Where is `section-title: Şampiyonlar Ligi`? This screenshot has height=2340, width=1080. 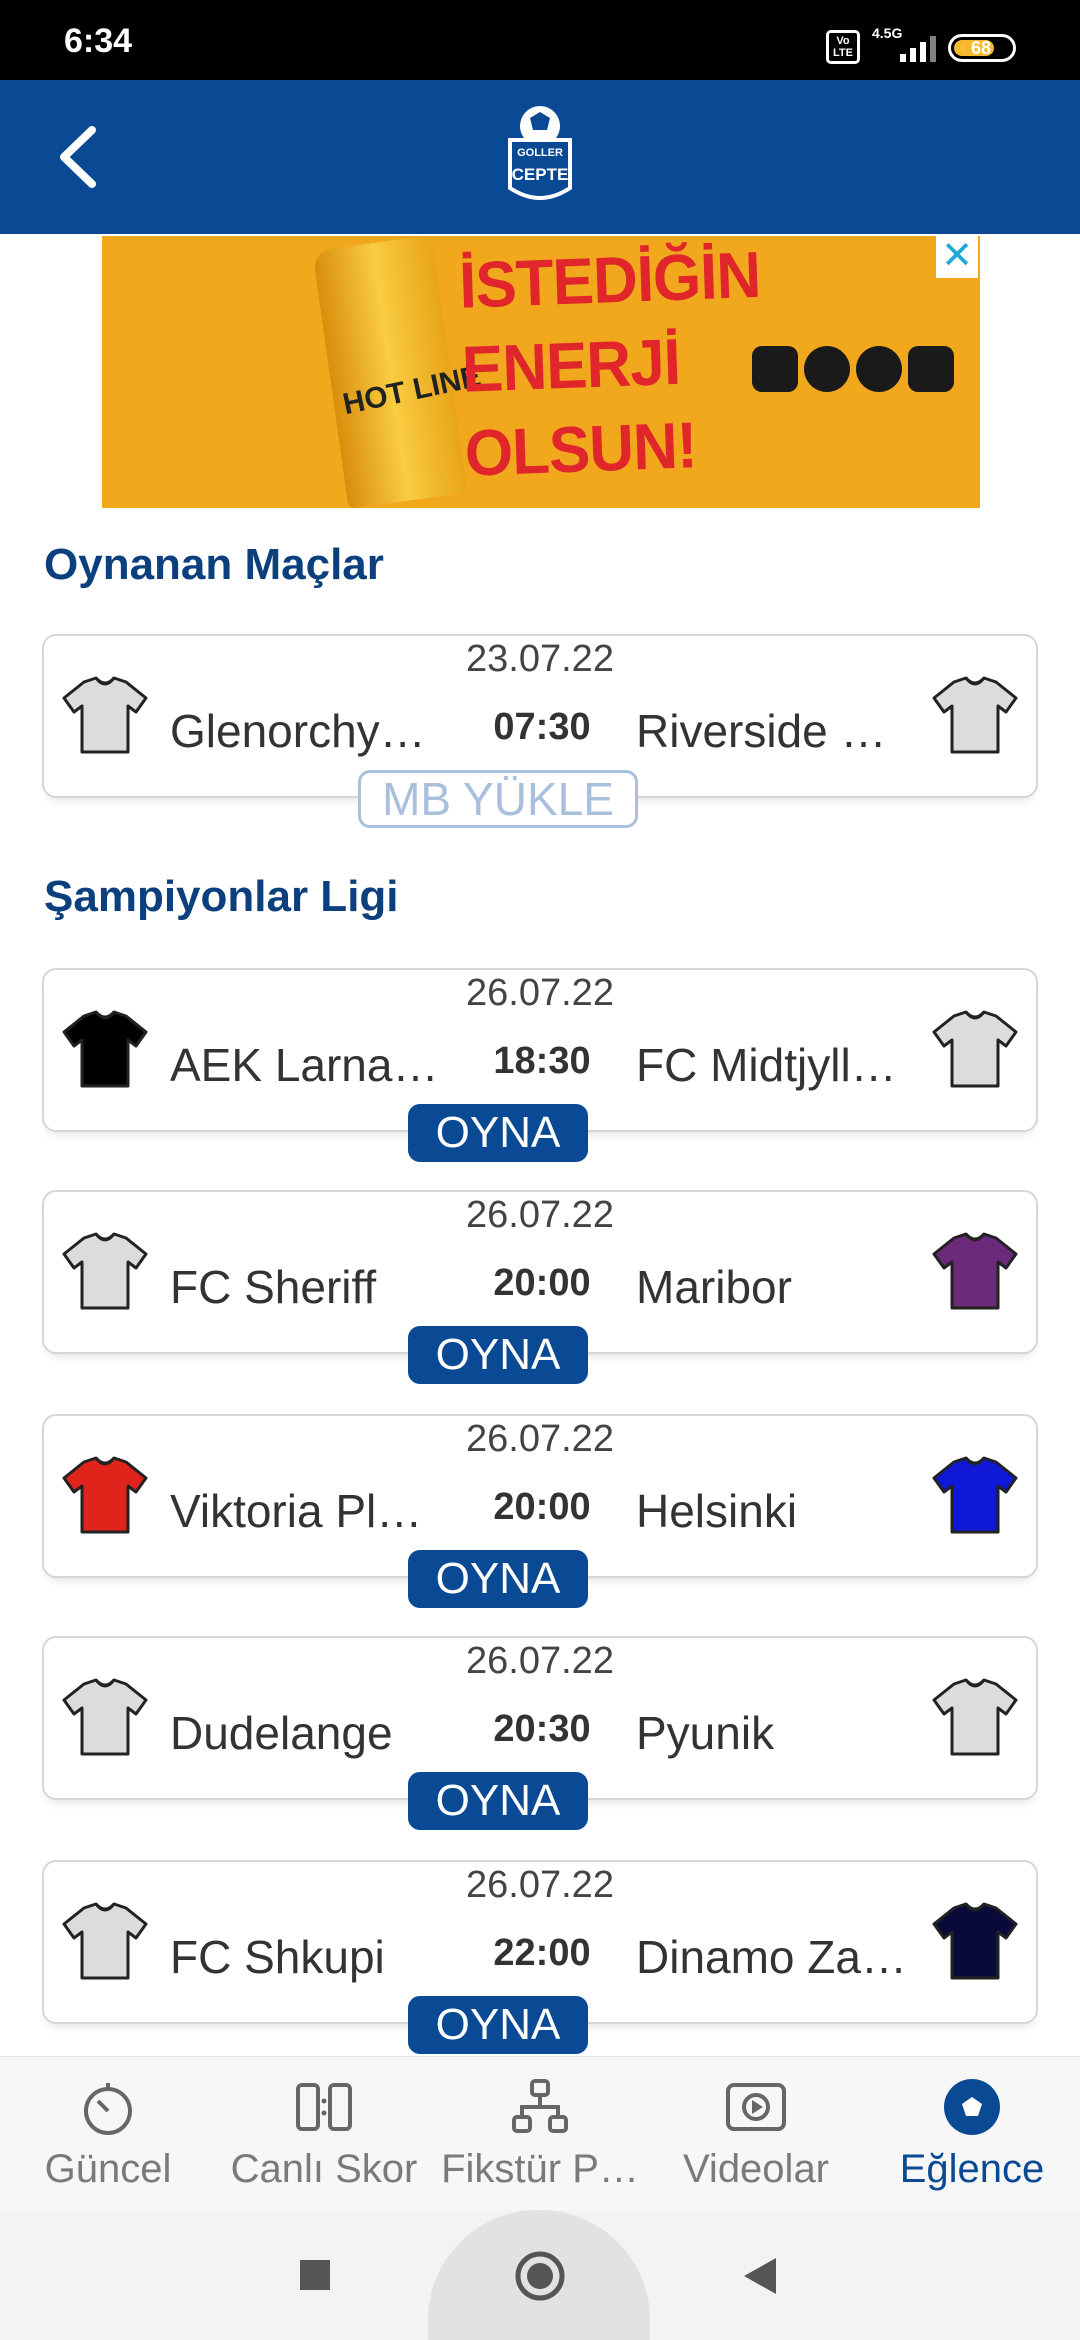
section-title: Şampiyonlar Ligi is located at coordinates (221, 896).